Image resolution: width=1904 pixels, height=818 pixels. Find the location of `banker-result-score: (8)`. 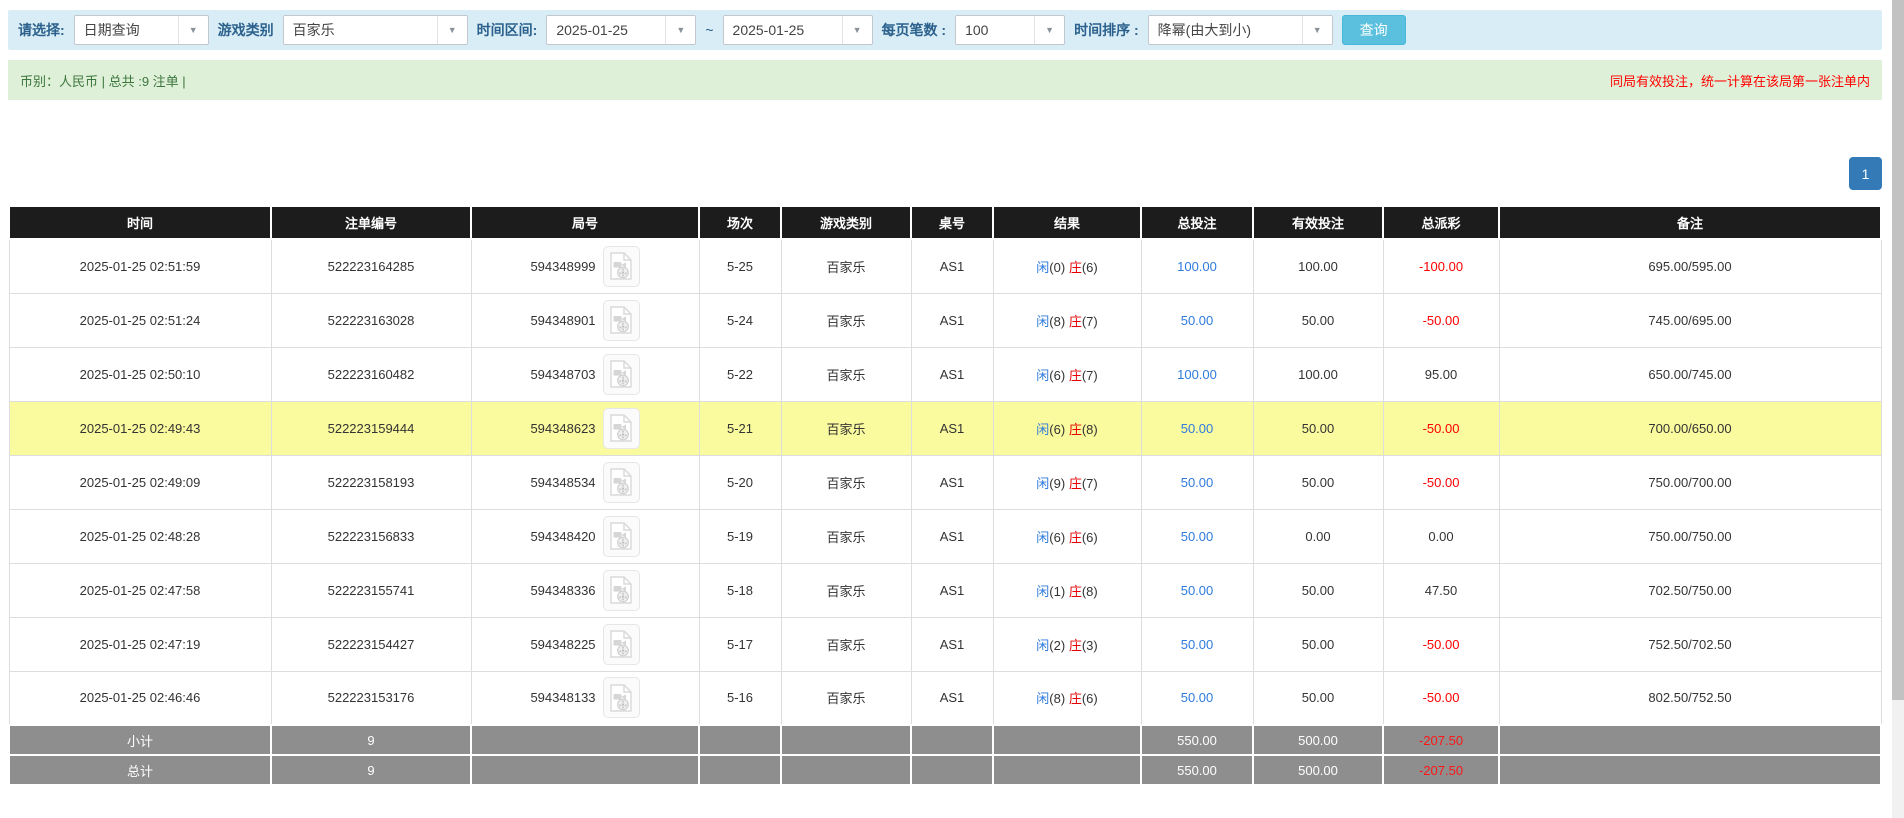

banker-result-score: (8) is located at coordinates (1089, 429).